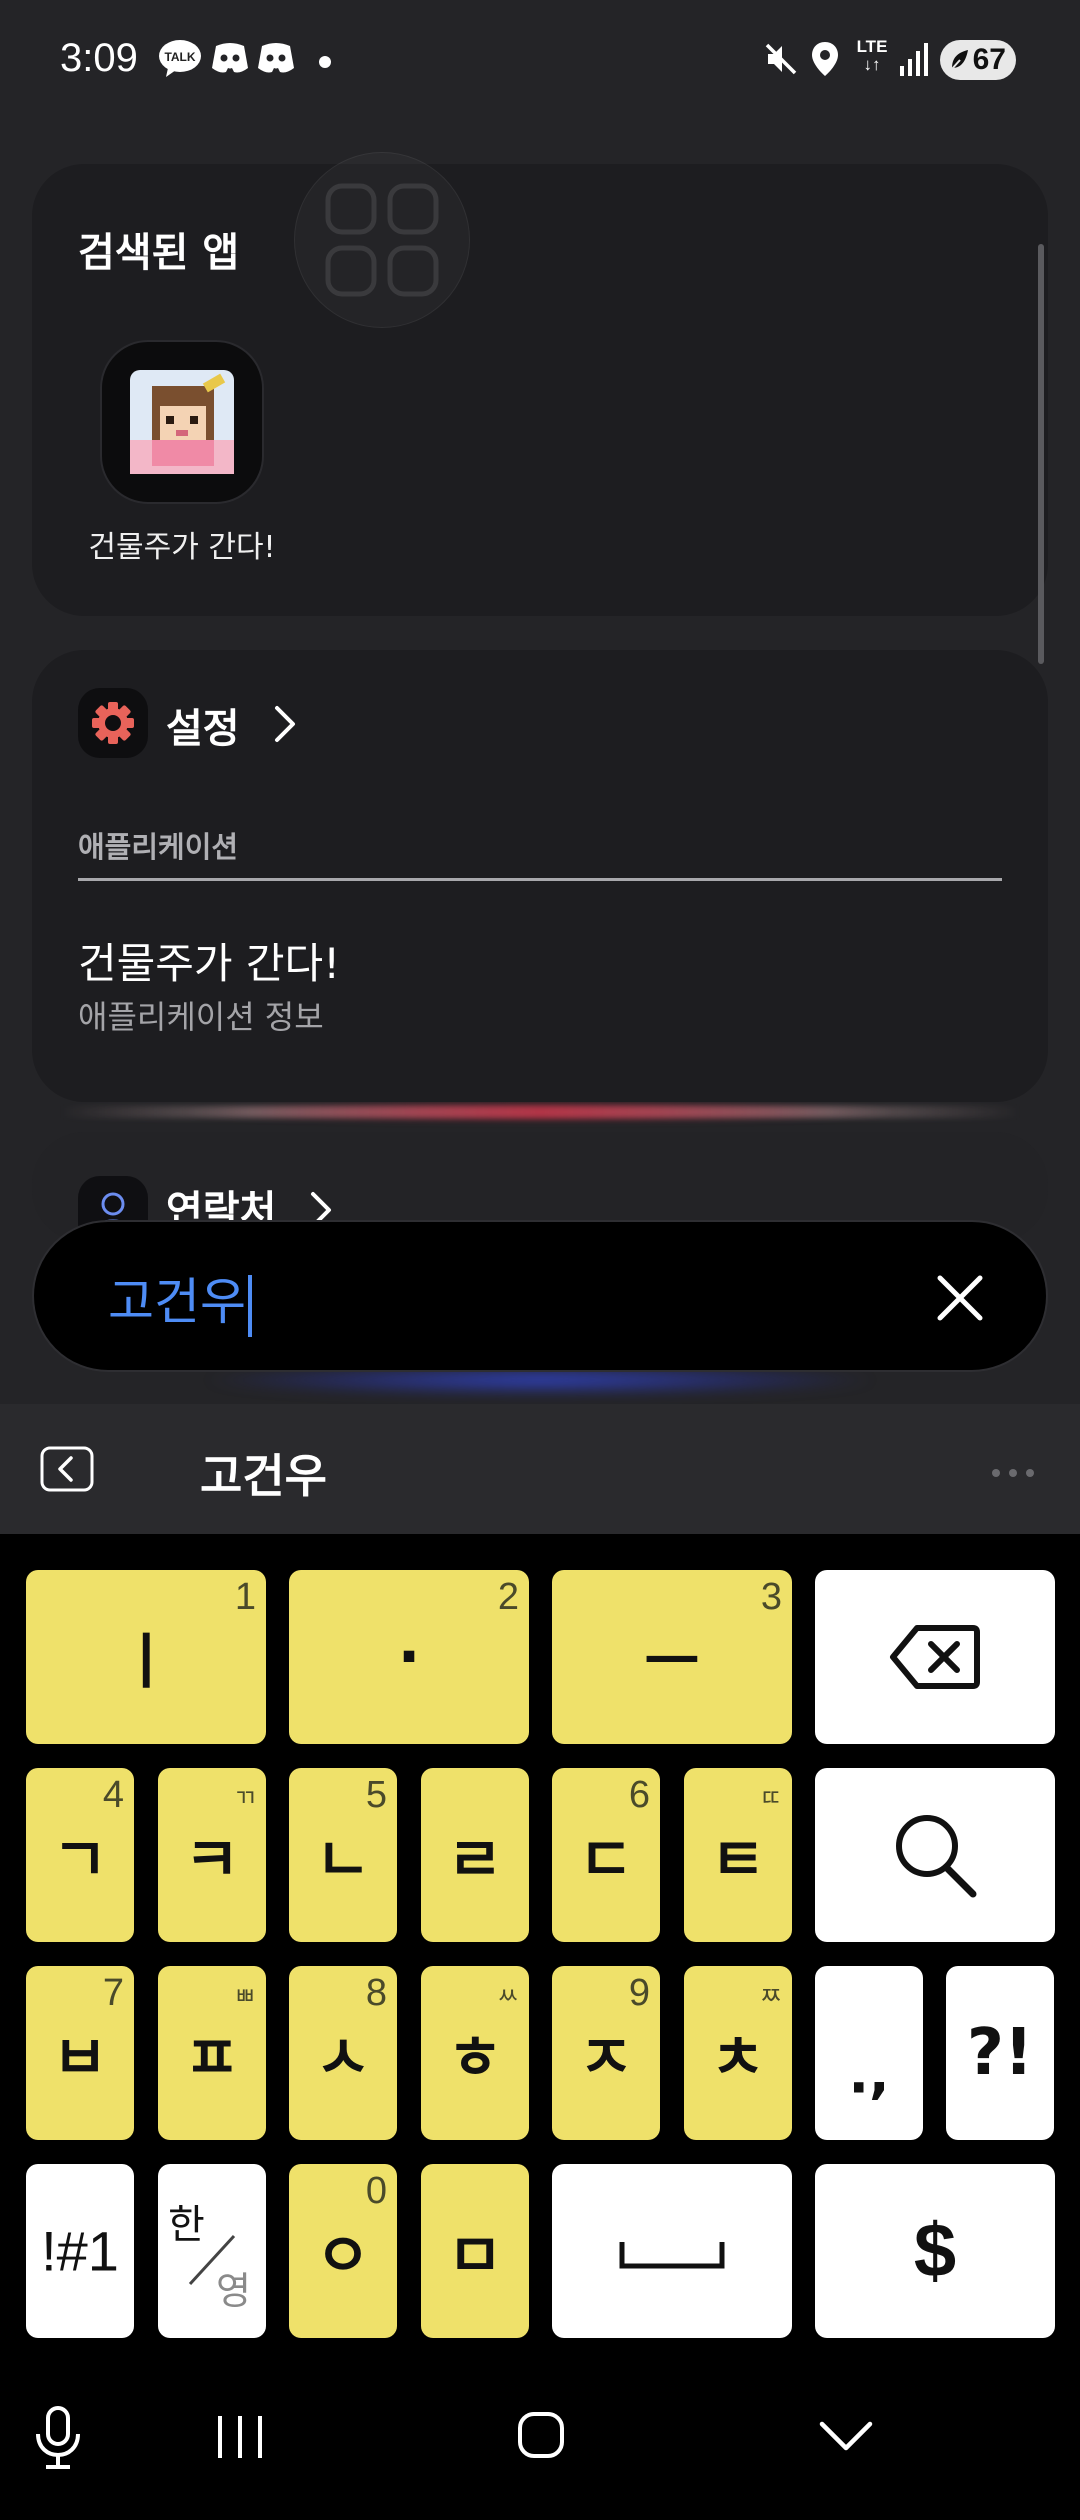 This screenshot has height=2520, width=1080. I want to click on battery-indicator: 67, so click(978, 60).